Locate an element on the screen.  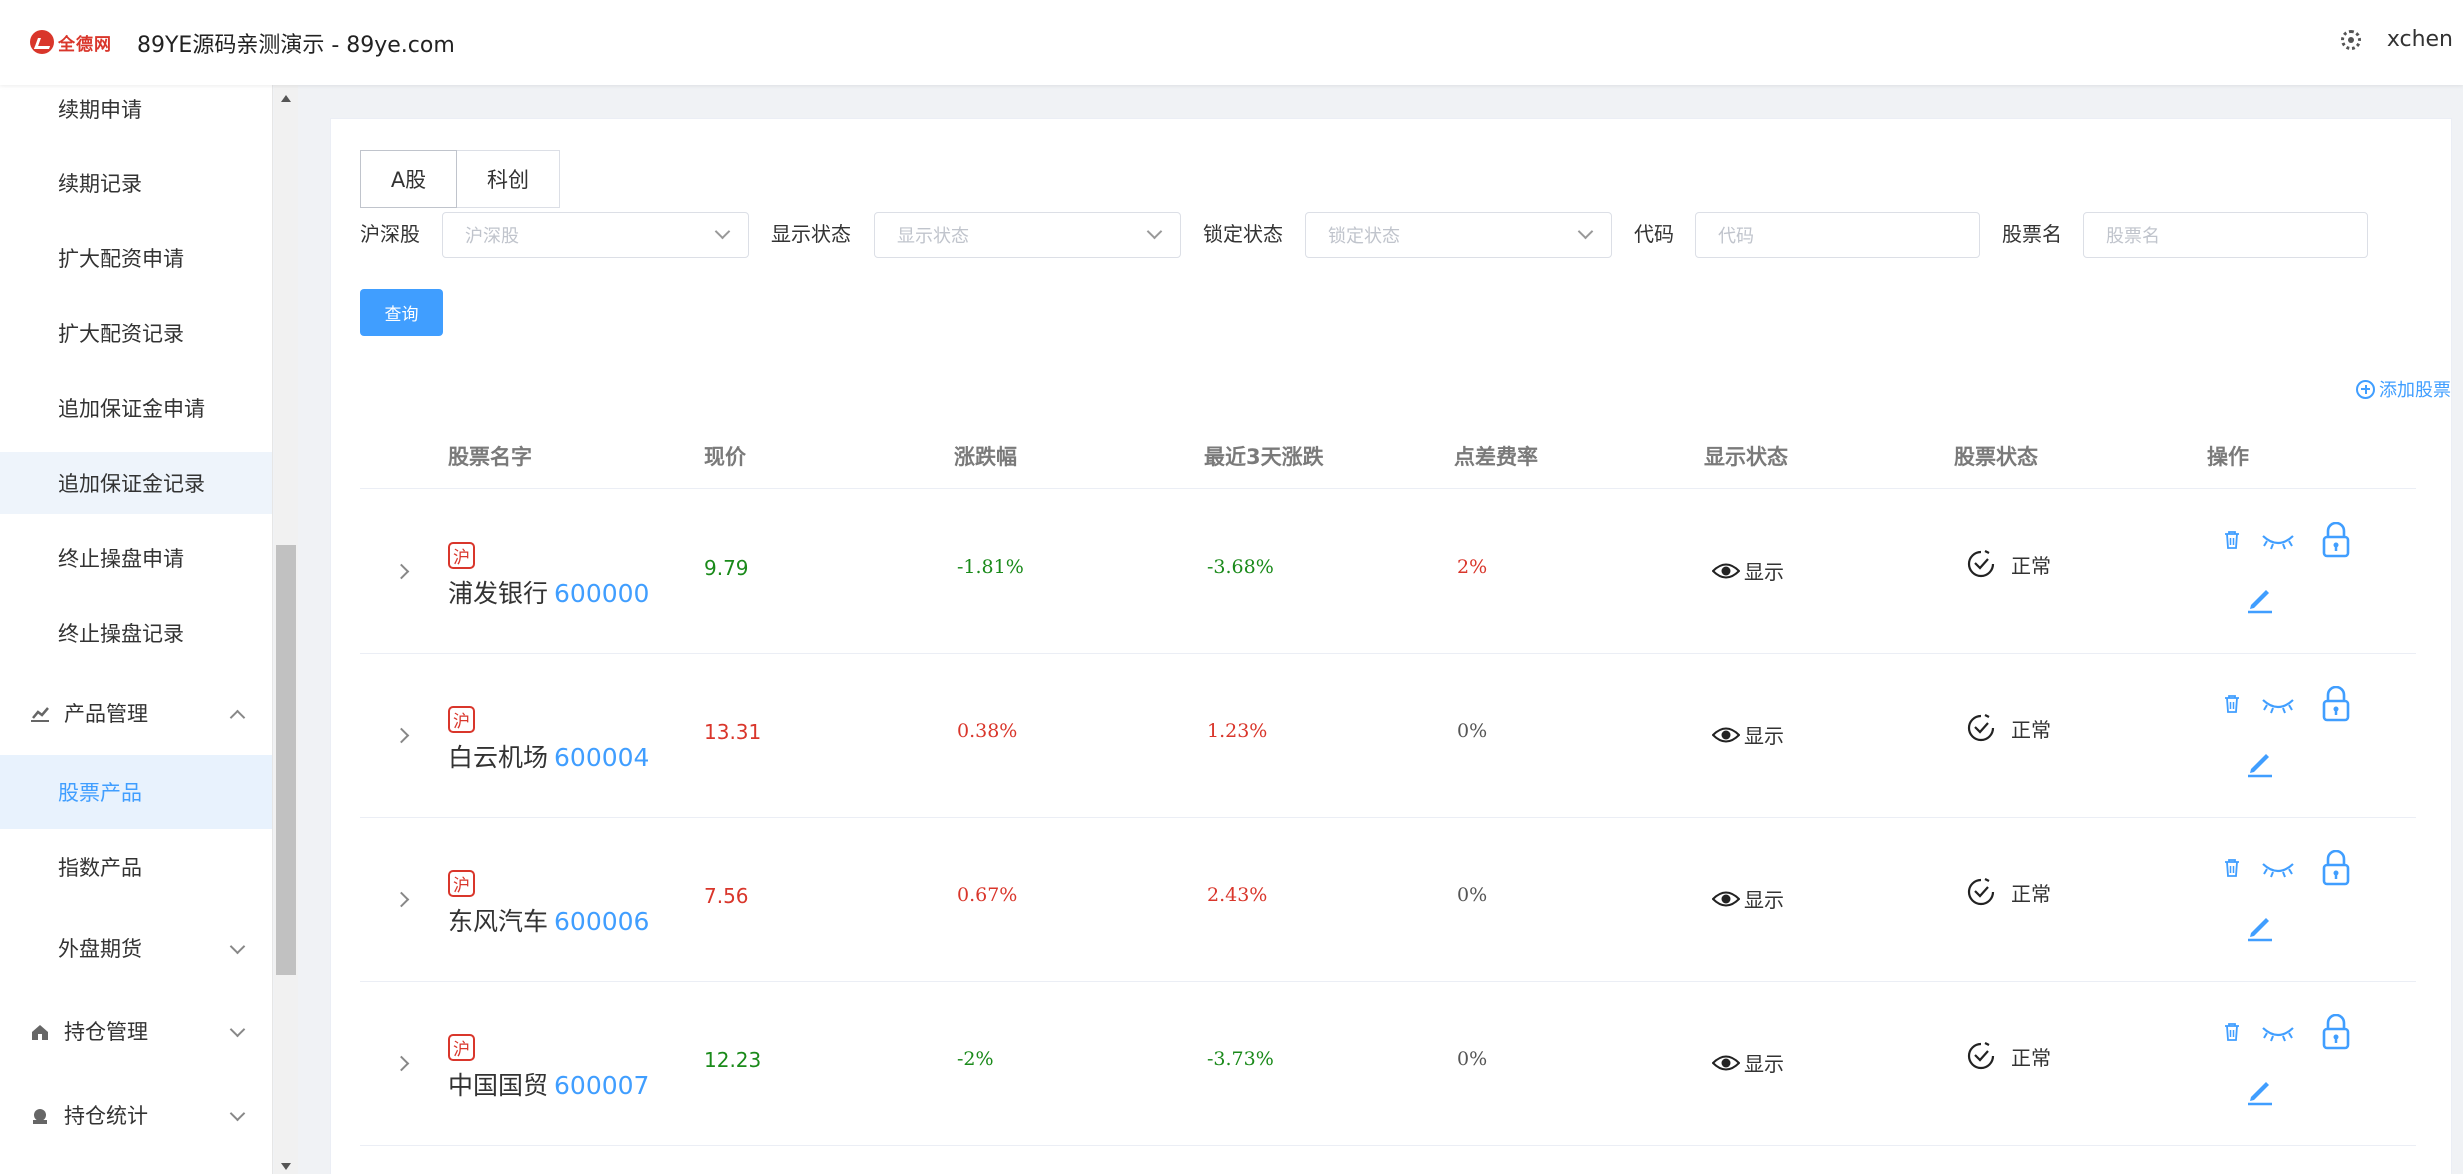
add-stock-button: 添加股票 is located at coordinates (2403, 389).